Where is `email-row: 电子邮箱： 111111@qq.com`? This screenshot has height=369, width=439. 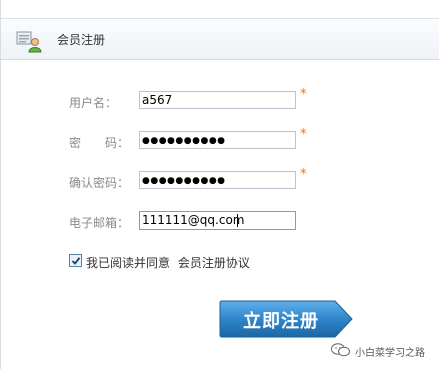
email-row: 电子邮箱： 111111@qq.com is located at coordinates (220, 222).